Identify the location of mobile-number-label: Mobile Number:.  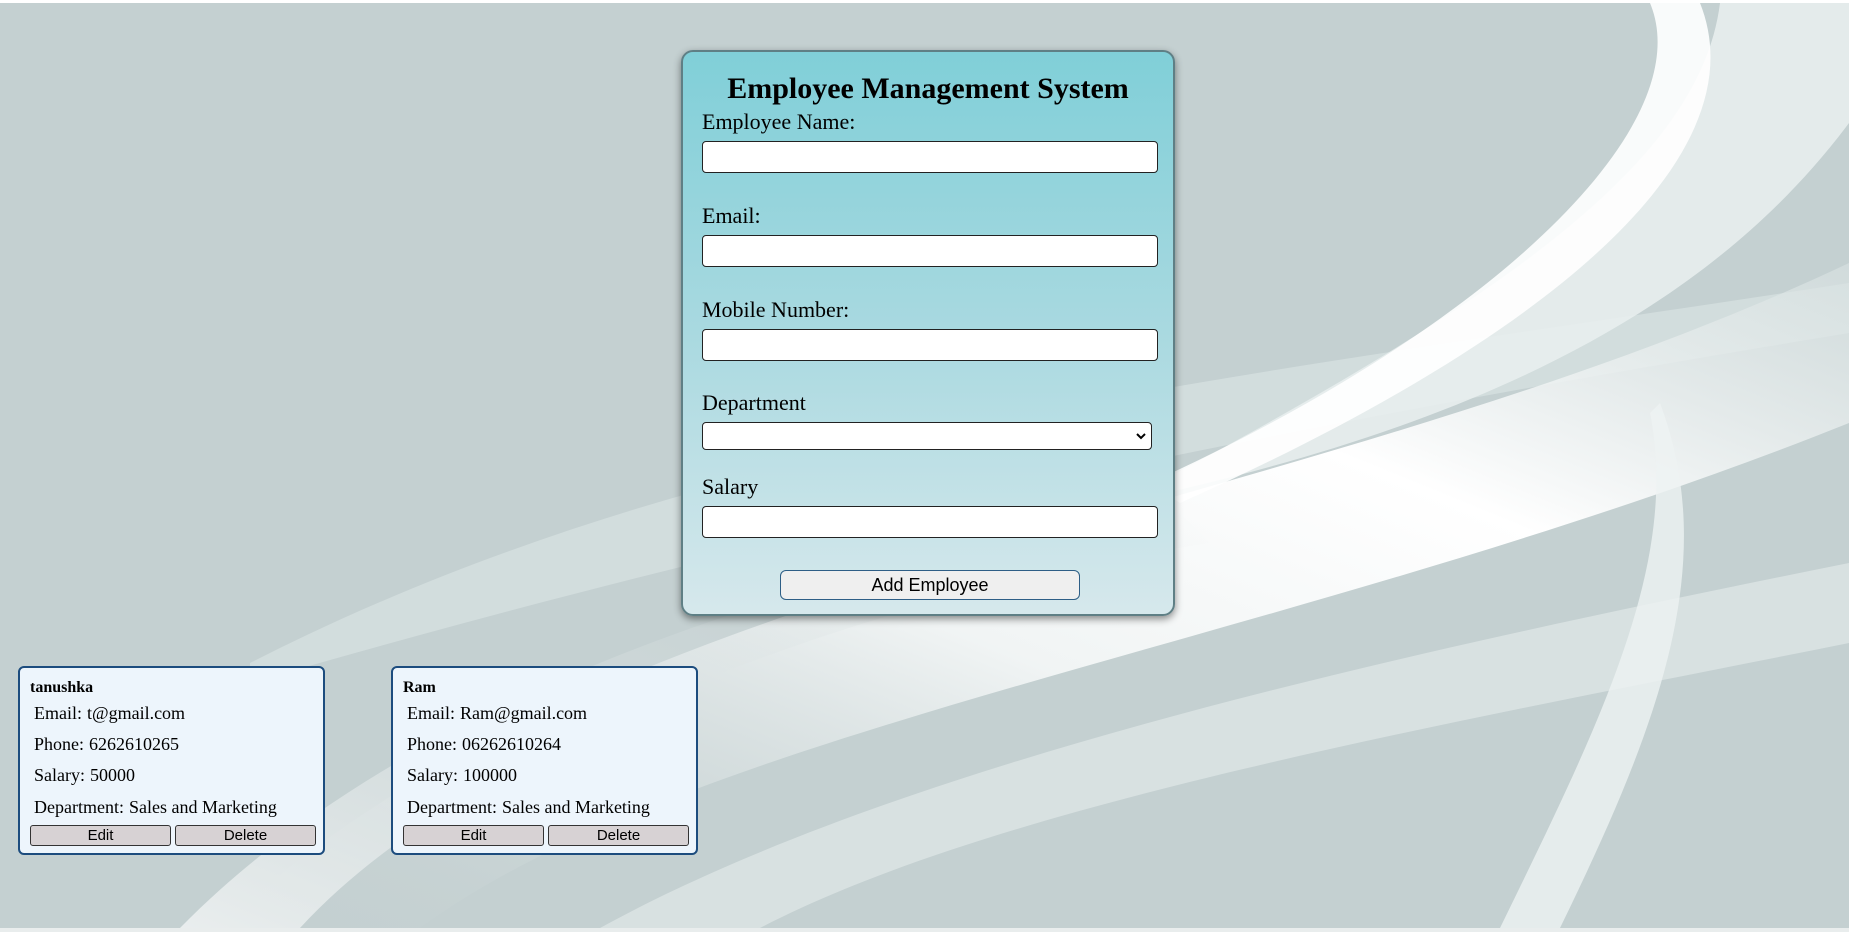
(776, 309).